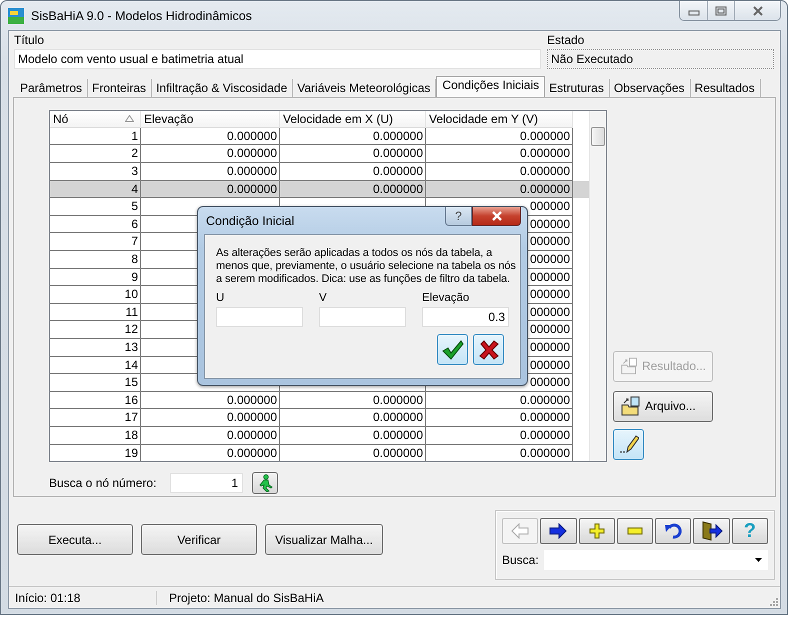 The image size is (797, 622). What do you see at coordinates (660, 59) in the screenshot?
I see `state-field: Não Executado` at bounding box center [660, 59].